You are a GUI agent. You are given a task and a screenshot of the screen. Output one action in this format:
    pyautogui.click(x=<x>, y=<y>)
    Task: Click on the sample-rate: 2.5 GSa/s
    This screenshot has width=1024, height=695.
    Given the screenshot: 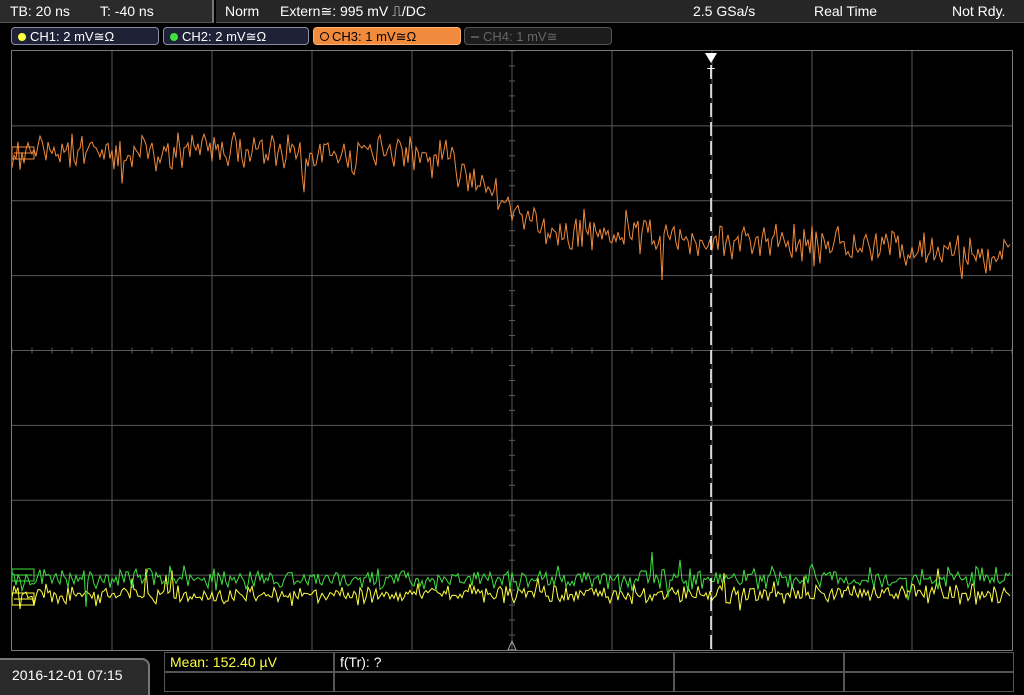 What is the action you would take?
    pyautogui.click(x=724, y=11)
    